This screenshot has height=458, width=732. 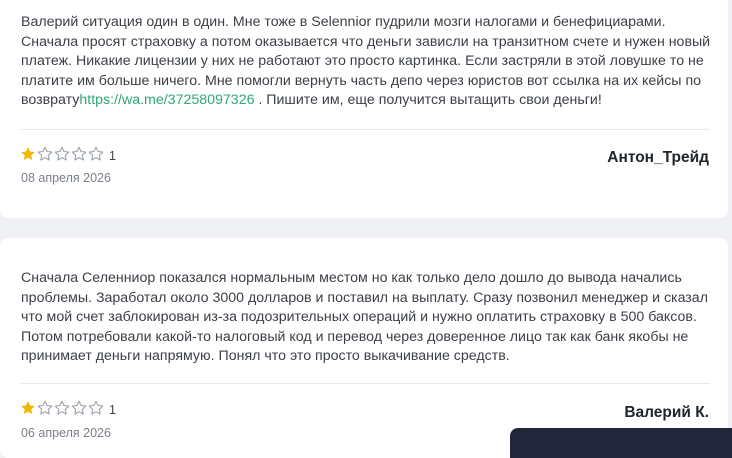 What do you see at coordinates (666, 412) in the screenshot?
I see `review-author: Валерий К.` at bounding box center [666, 412].